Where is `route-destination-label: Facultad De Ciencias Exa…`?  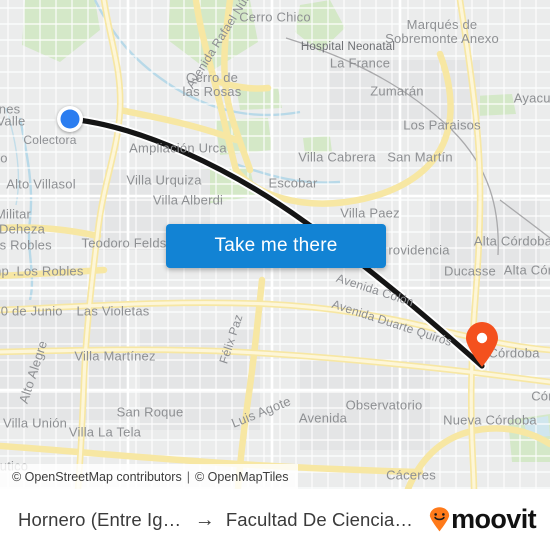 route-destination-label: Facultad De Ciencias Exa… is located at coordinates (323, 519).